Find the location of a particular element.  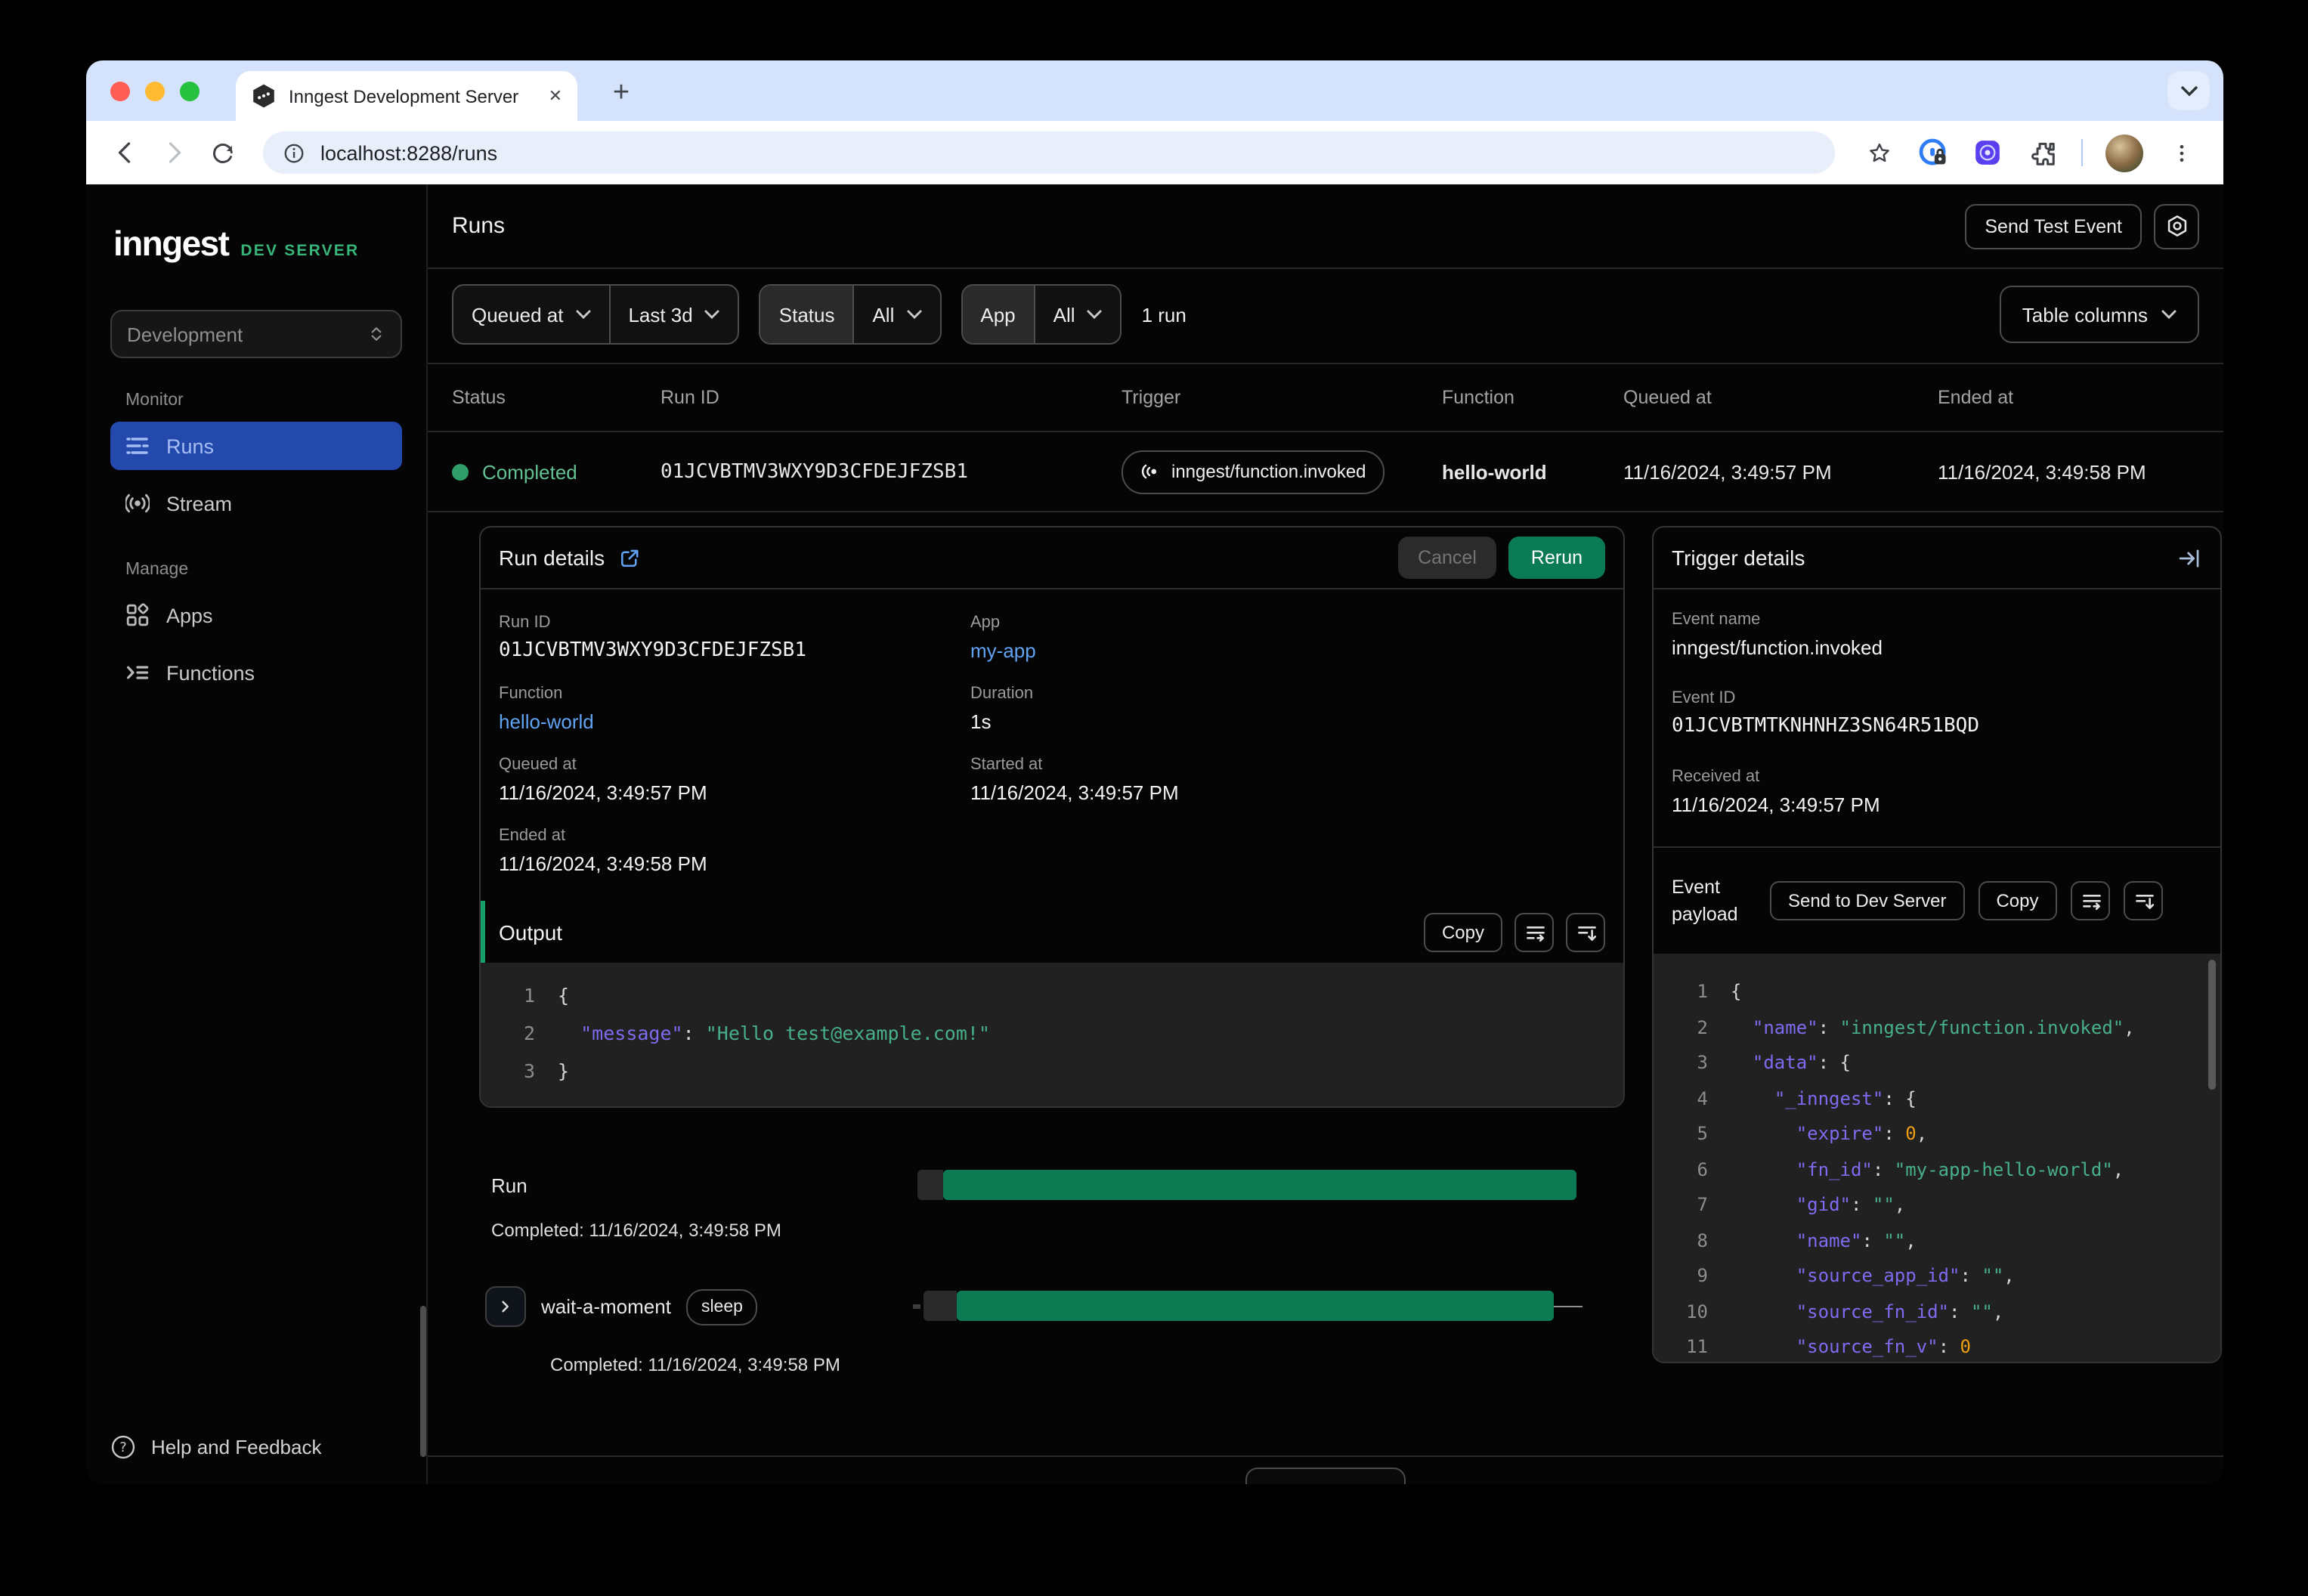

trigger-details-header: Trigger details is located at coordinates (1937, 558).